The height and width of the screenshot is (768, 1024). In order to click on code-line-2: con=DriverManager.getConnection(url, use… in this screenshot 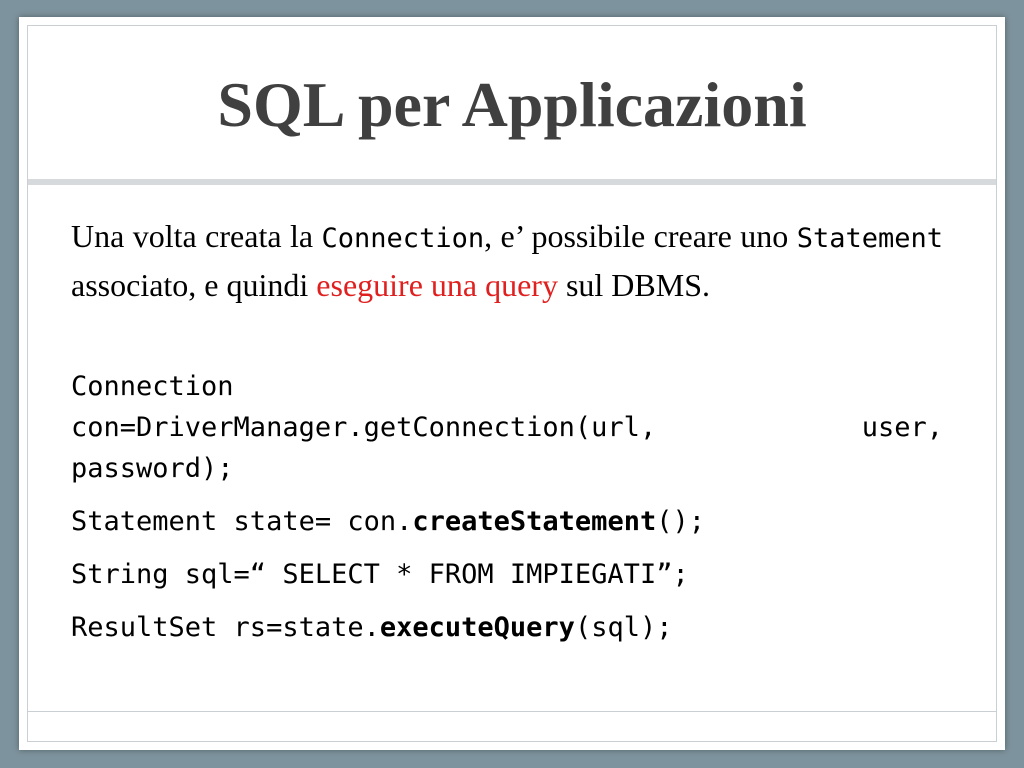, I will do `click(507, 427)`.